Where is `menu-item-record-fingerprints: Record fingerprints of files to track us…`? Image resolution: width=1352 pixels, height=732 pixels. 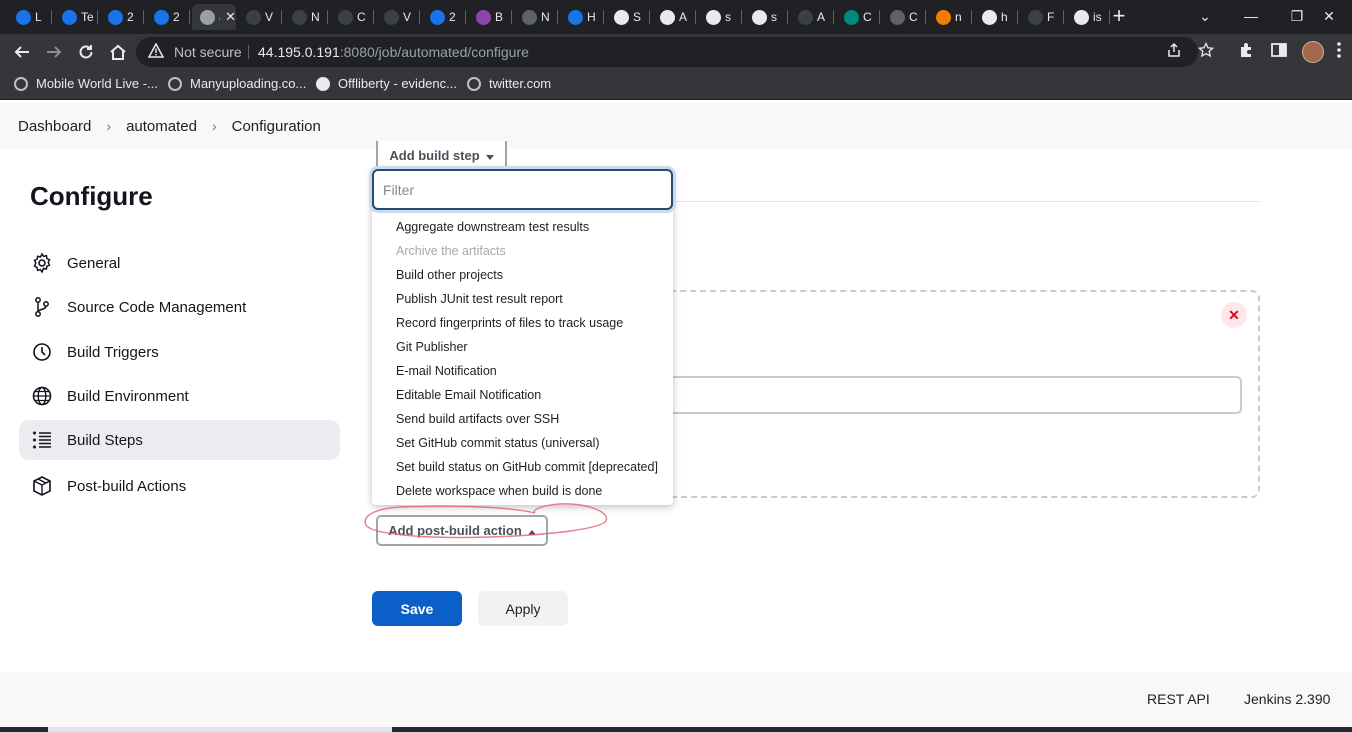
menu-item-record-fingerprints: Record fingerprints of files to track us… is located at coordinates (509, 323).